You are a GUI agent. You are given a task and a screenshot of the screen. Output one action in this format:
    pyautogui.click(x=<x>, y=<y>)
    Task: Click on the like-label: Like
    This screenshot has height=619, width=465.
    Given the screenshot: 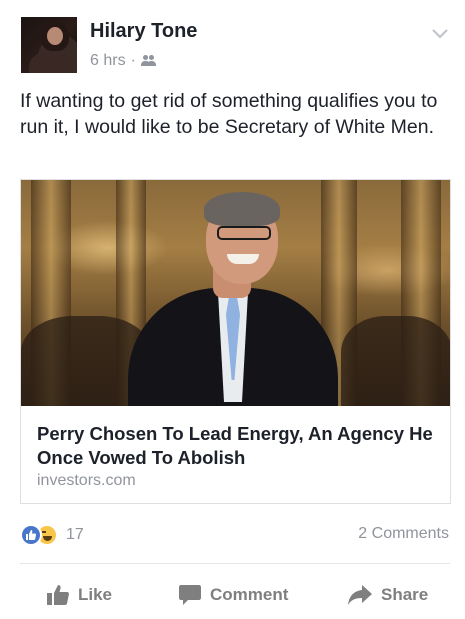 What is the action you would take?
    pyautogui.click(x=95, y=594)
    